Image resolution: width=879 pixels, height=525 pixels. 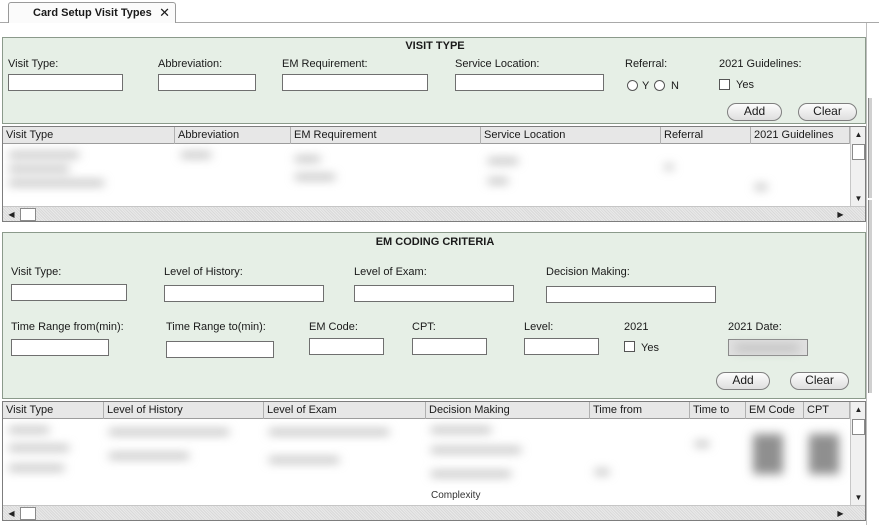 I want to click on col-decision-making: Decision Making, so click(x=508, y=410).